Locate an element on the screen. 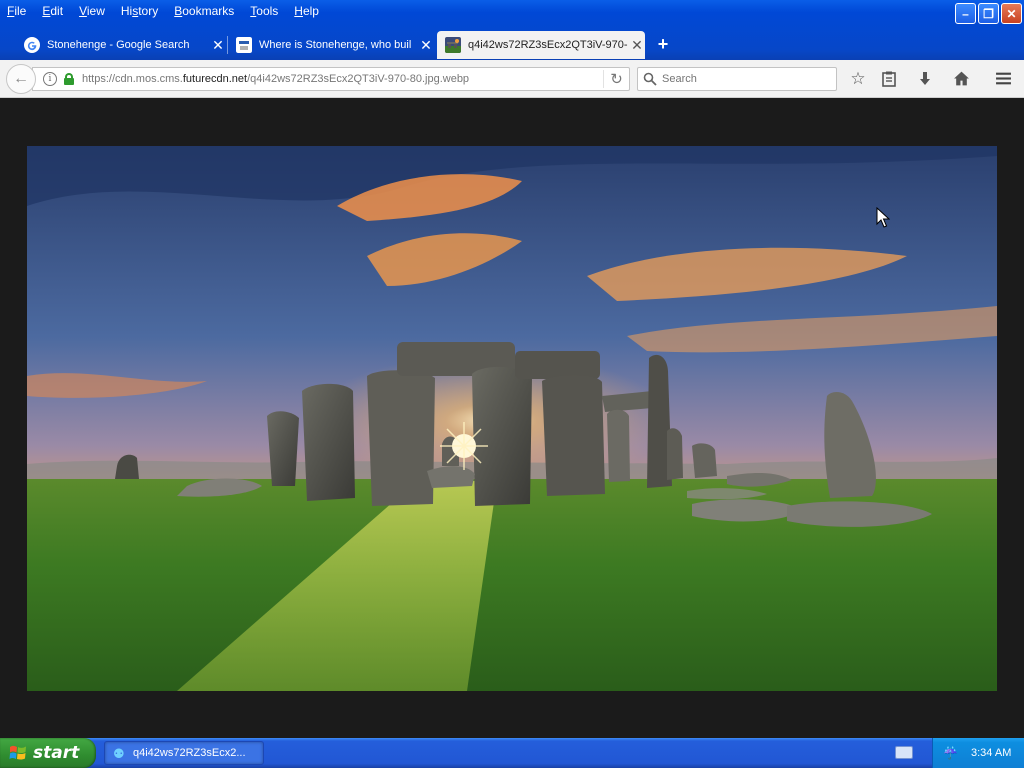 The width and height of the screenshot is (1024, 768). menu-help: Help is located at coordinates (306, 11).